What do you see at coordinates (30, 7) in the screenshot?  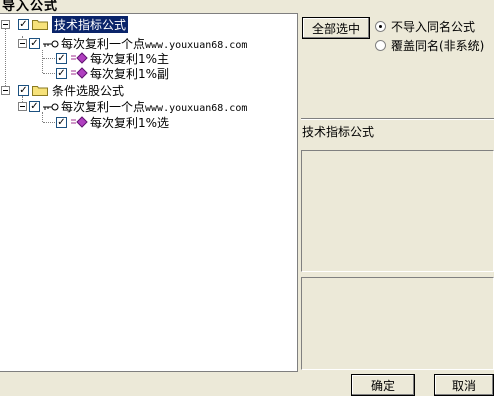 I see `window-title: 导入公式` at bounding box center [30, 7].